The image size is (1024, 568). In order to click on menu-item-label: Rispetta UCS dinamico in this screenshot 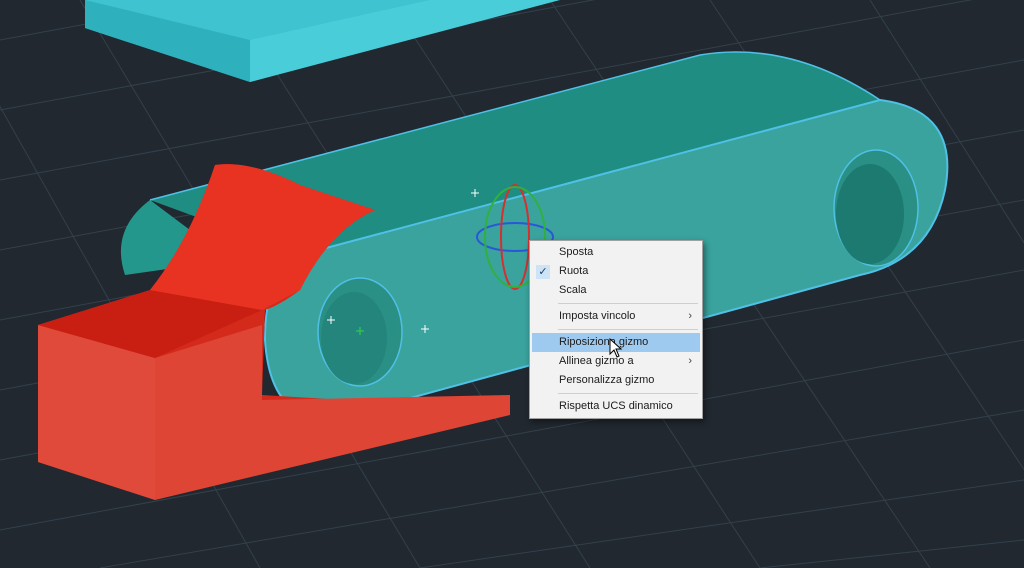, I will do `click(616, 406)`.